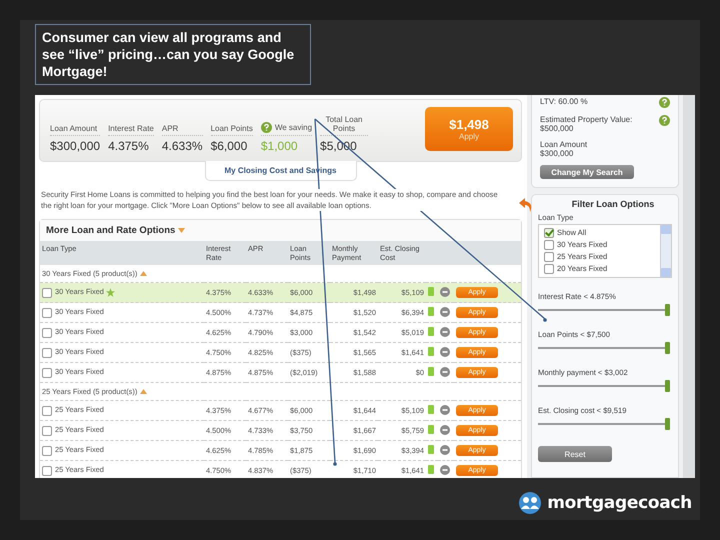  What do you see at coordinates (564, 144) in the screenshot?
I see `info-label: Loan Amount` at bounding box center [564, 144].